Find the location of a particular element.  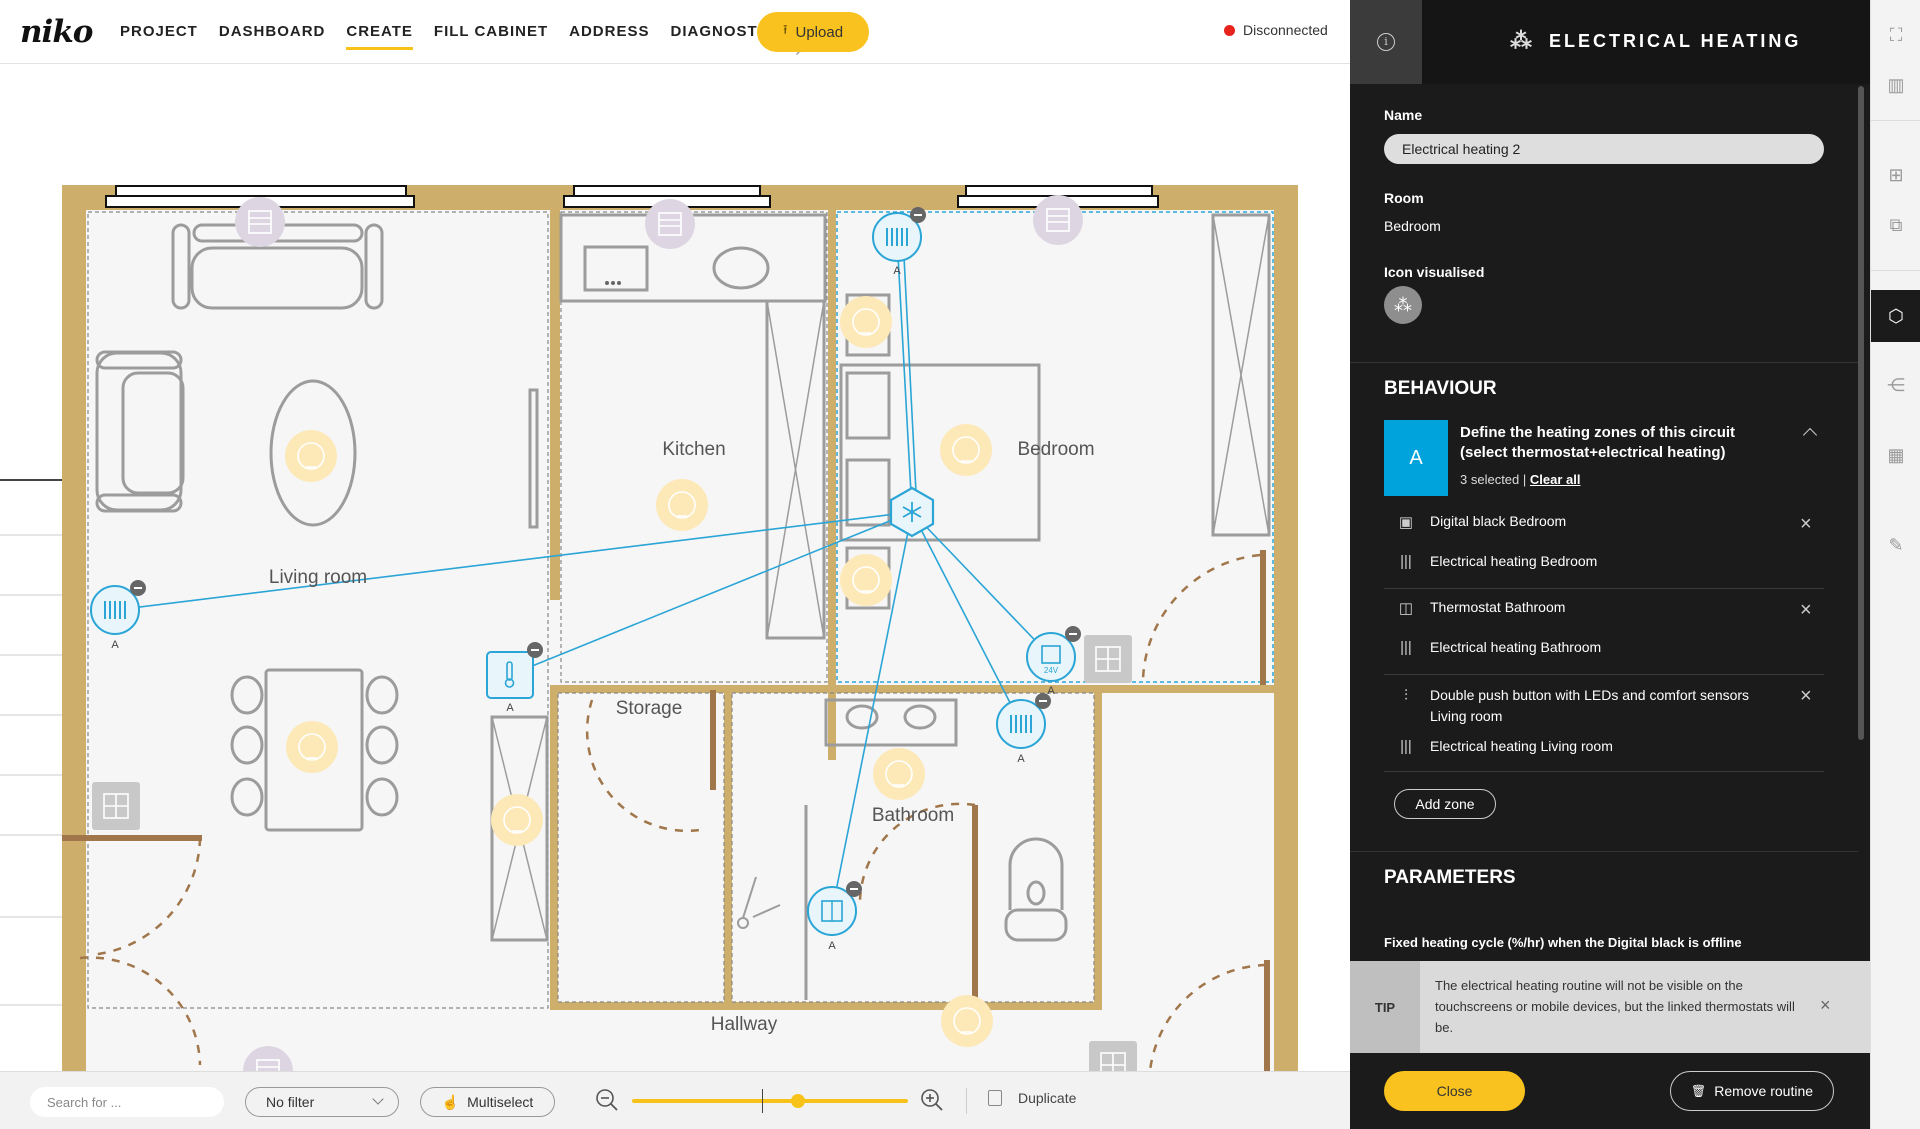

thermostat-icon: ◫ is located at coordinates (1406, 608).